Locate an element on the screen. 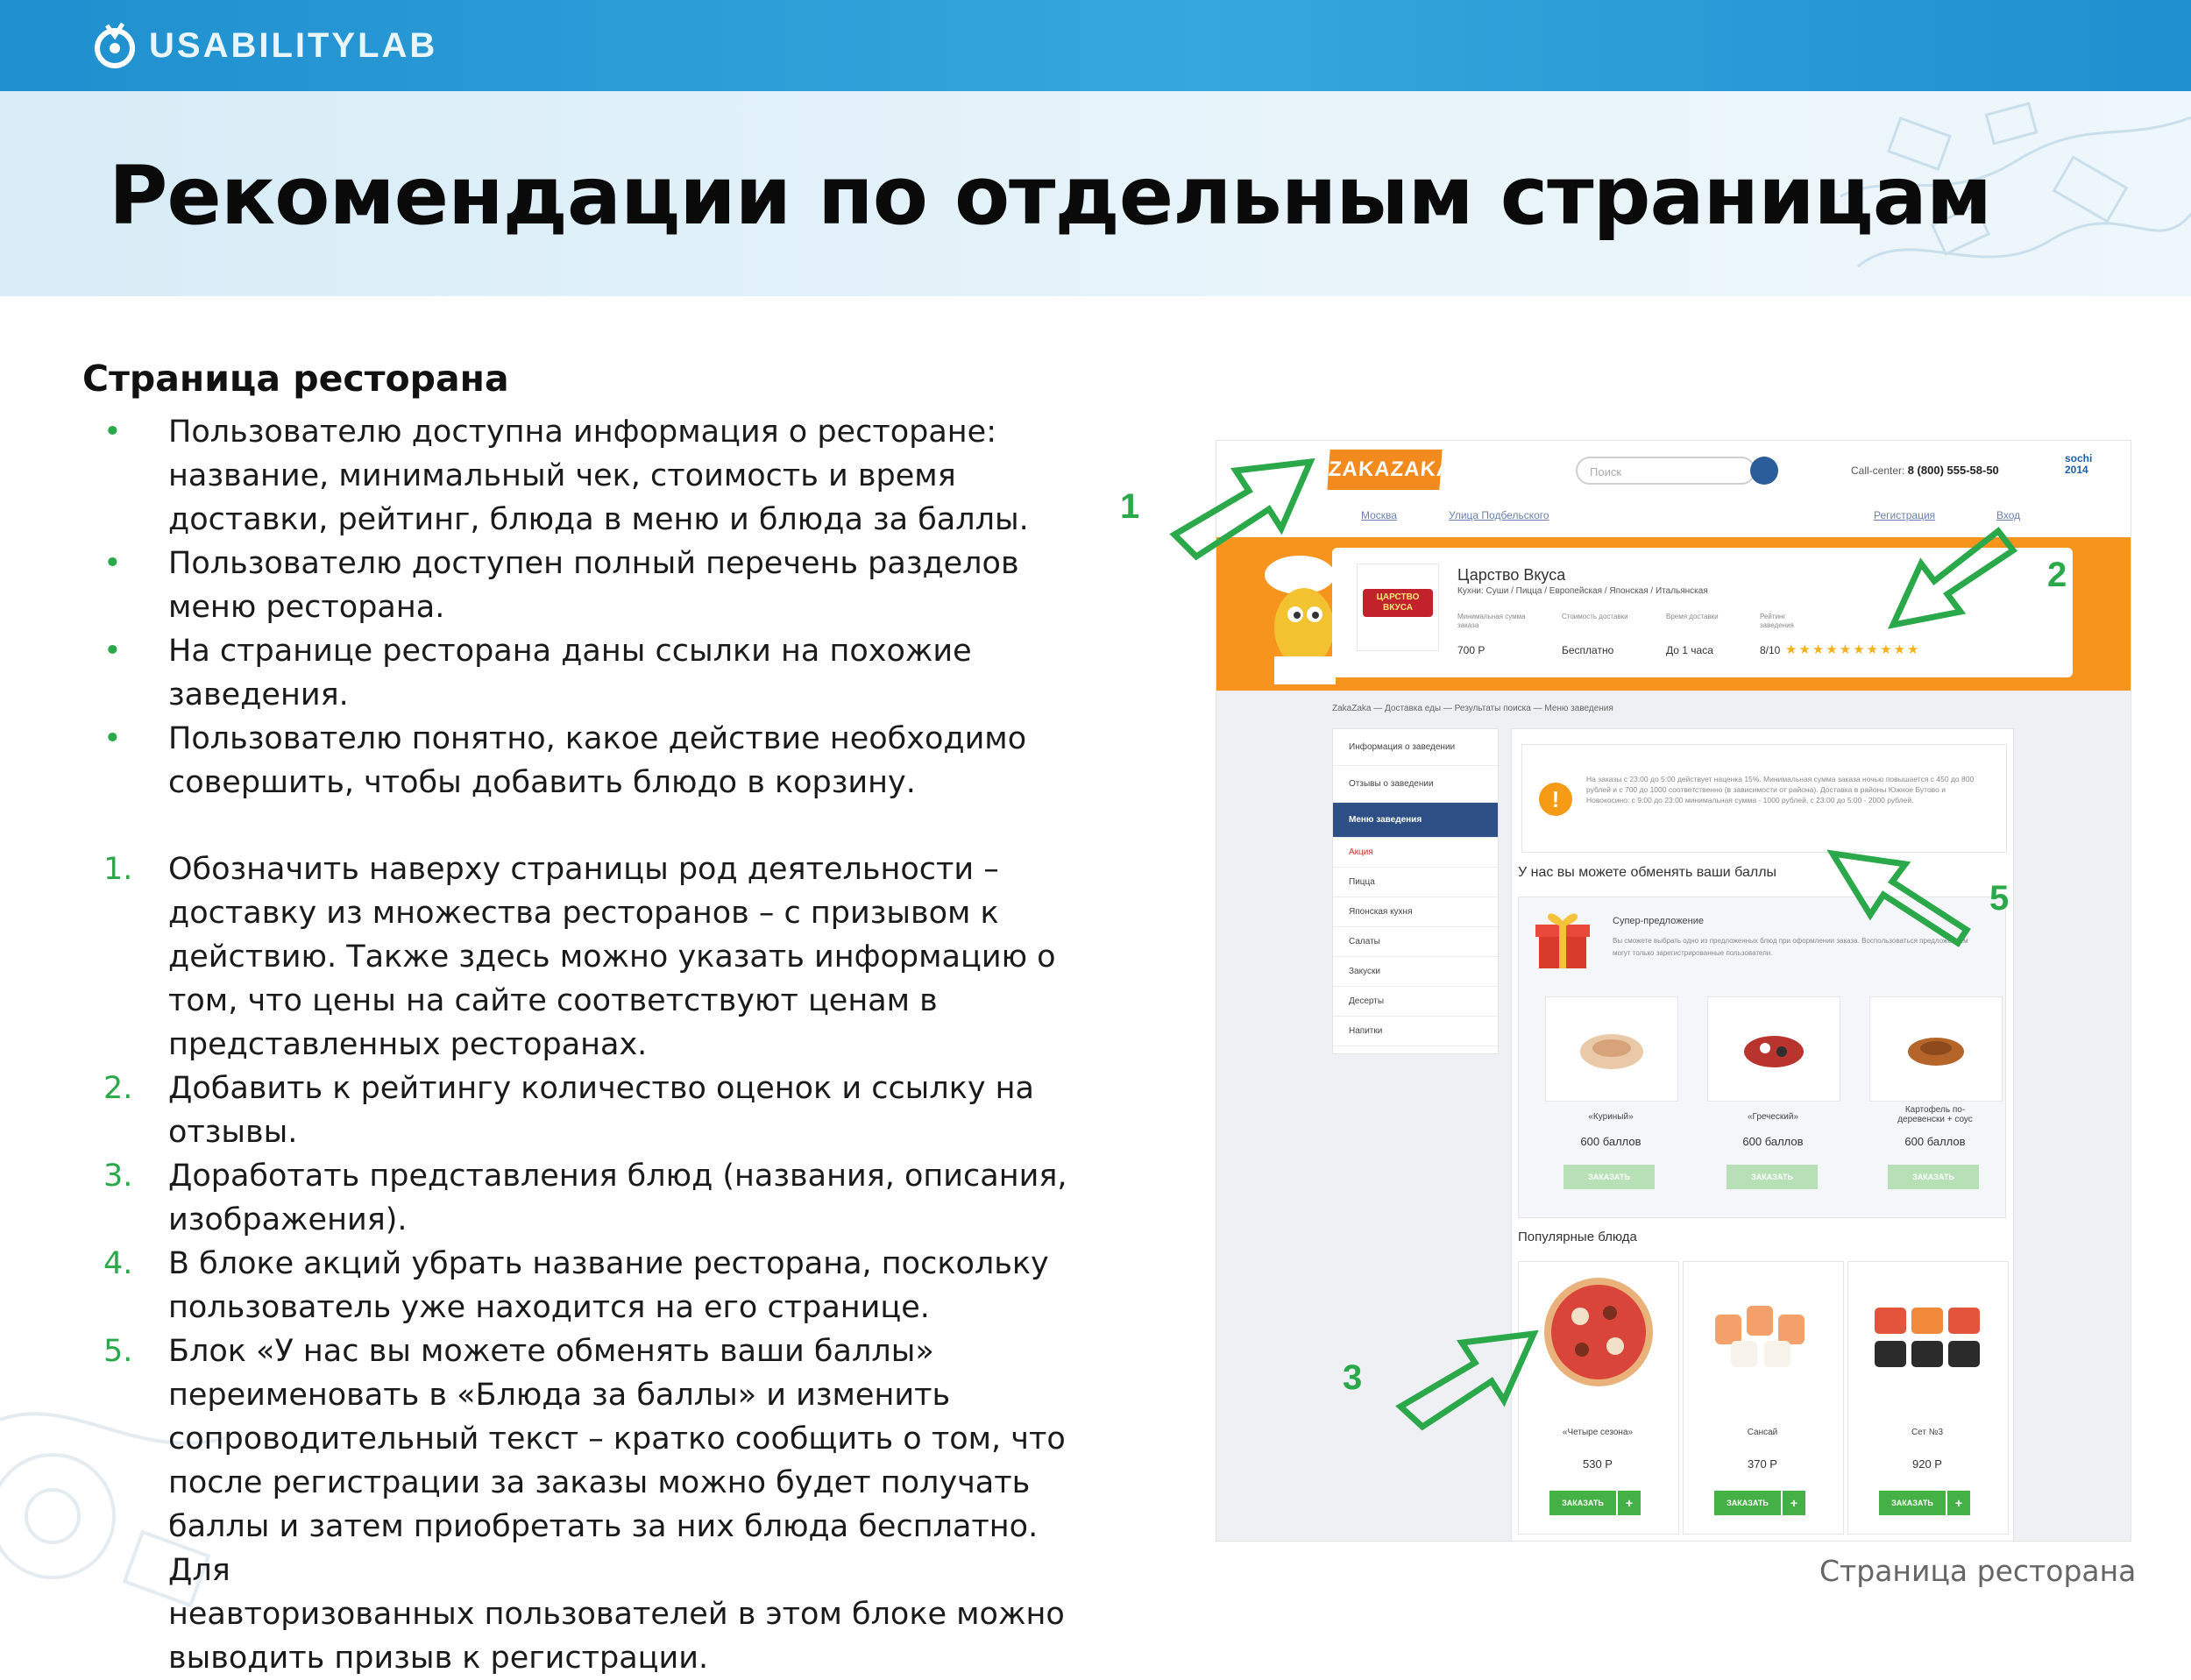 The width and height of the screenshot is (2191, 1680). arrow-5-icon is located at coordinates (1899, 898).